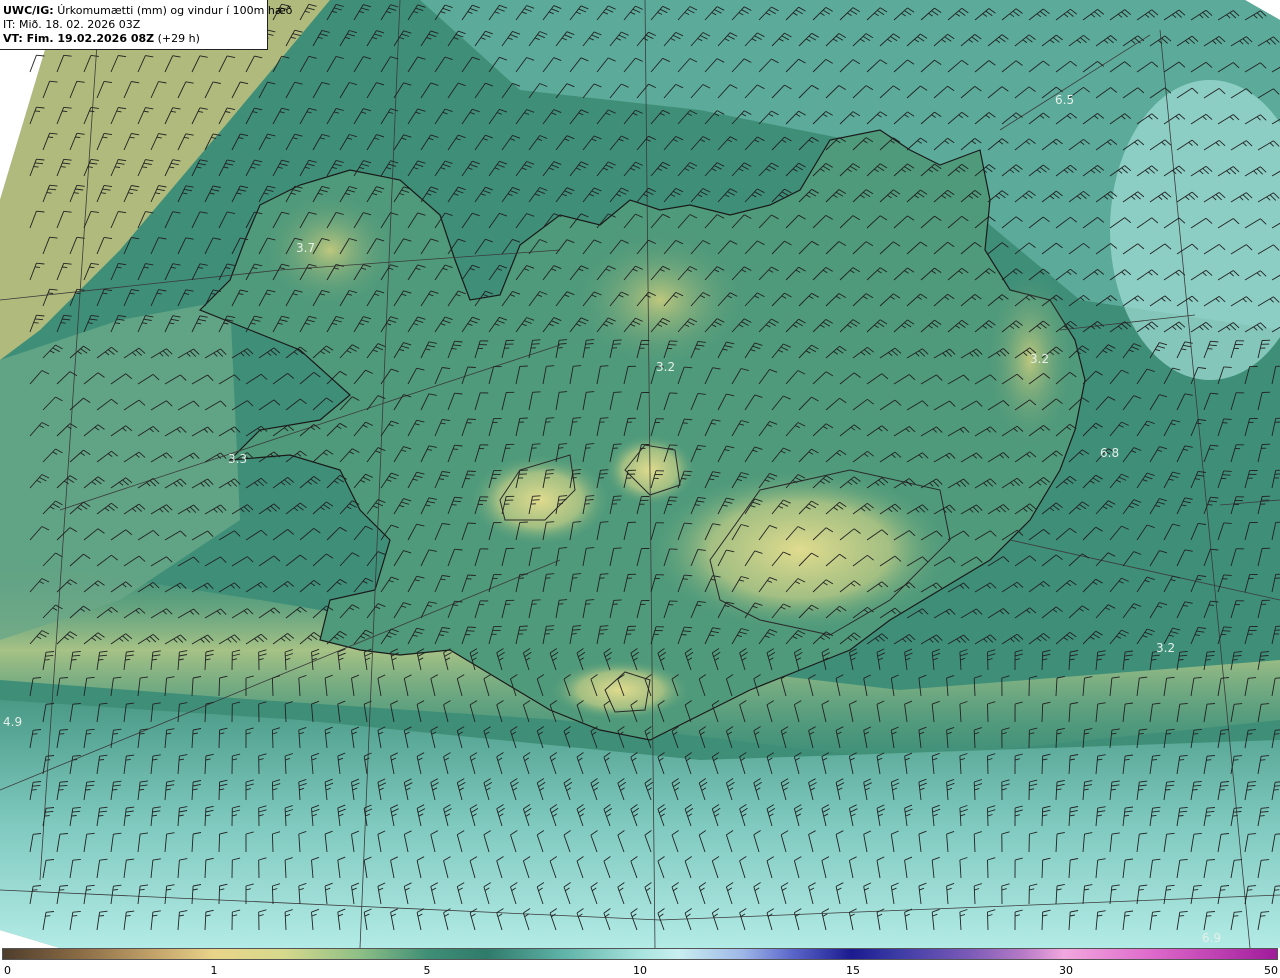  What do you see at coordinates (800, 550) in the screenshot?
I see `dry-area-vatnajokull` at bounding box center [800, 550].